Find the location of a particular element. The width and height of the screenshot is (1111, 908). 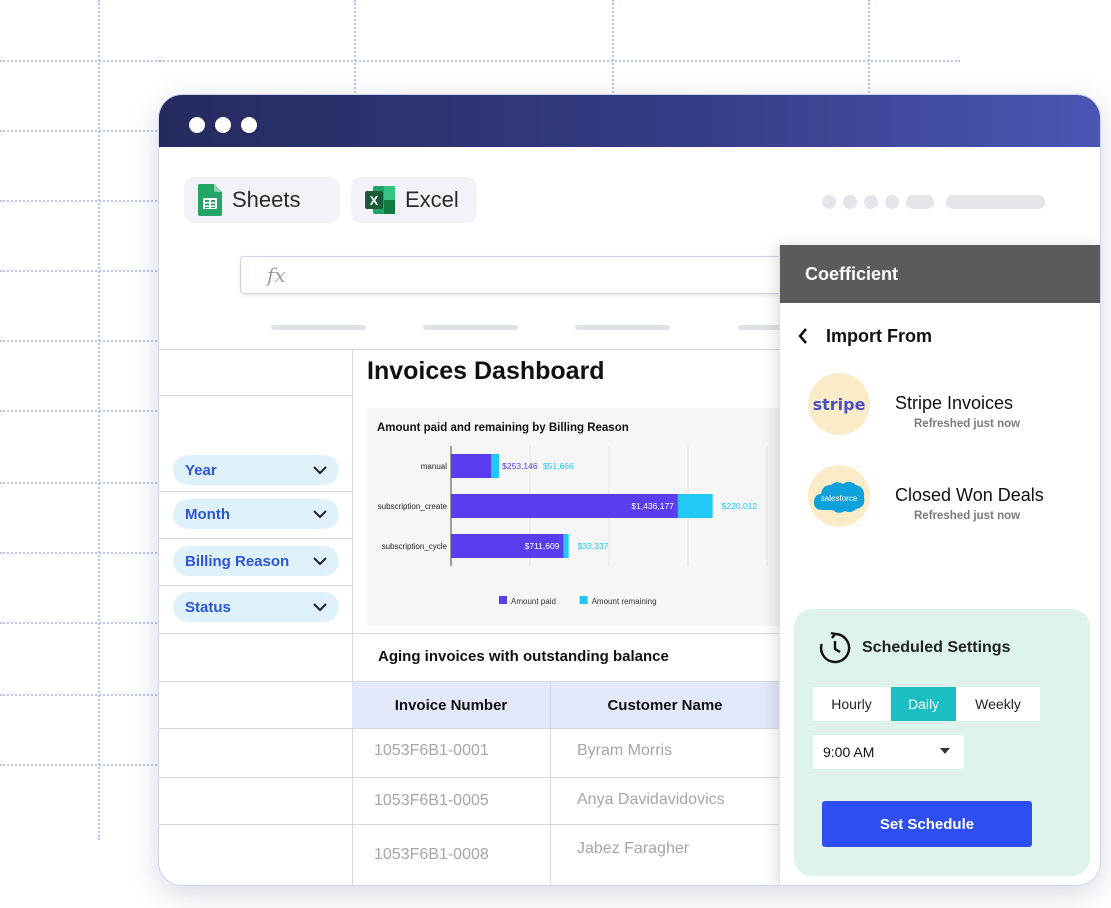

filter-label: Status is located at coordinates (208, 607).